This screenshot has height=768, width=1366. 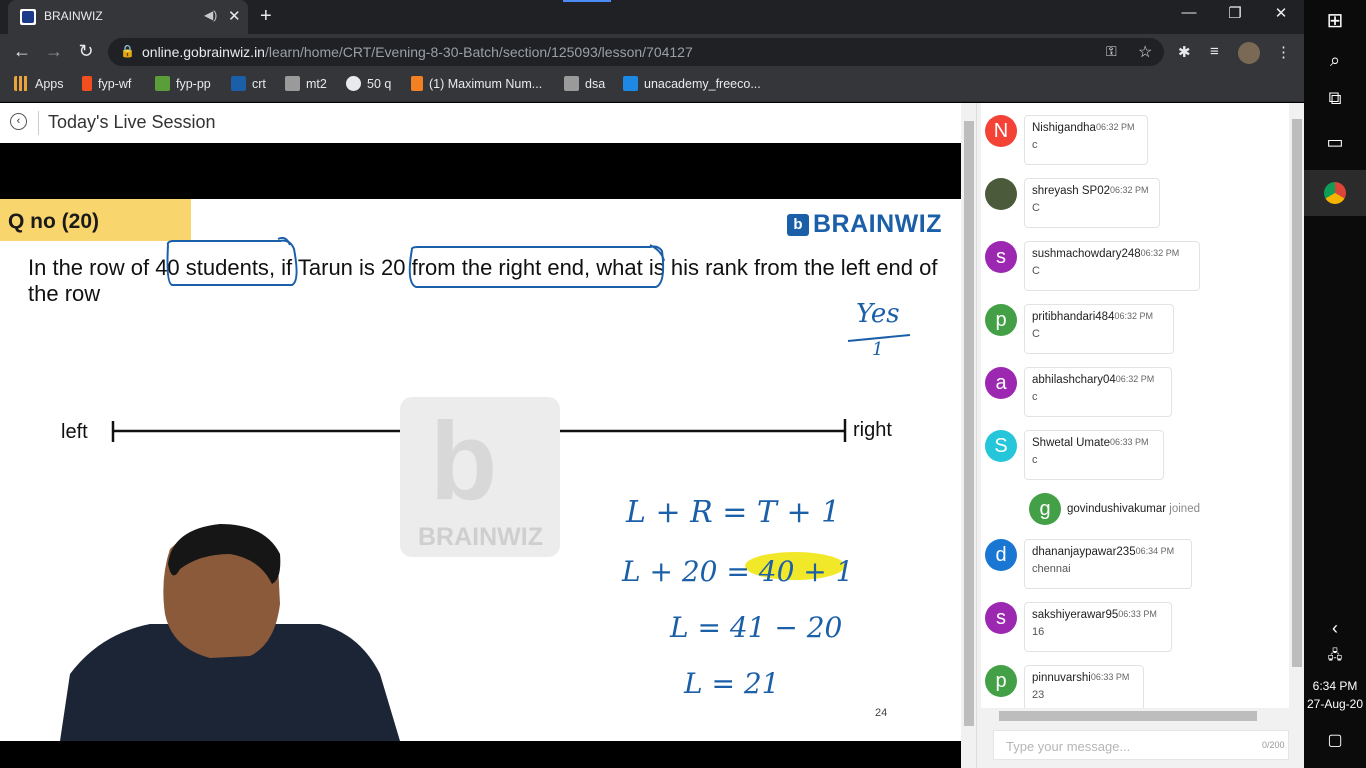 What do you see at coordinates (1273, 745) in the screenshot?
I see `char-counter: 0/200` at bounding box center [1273, 745].